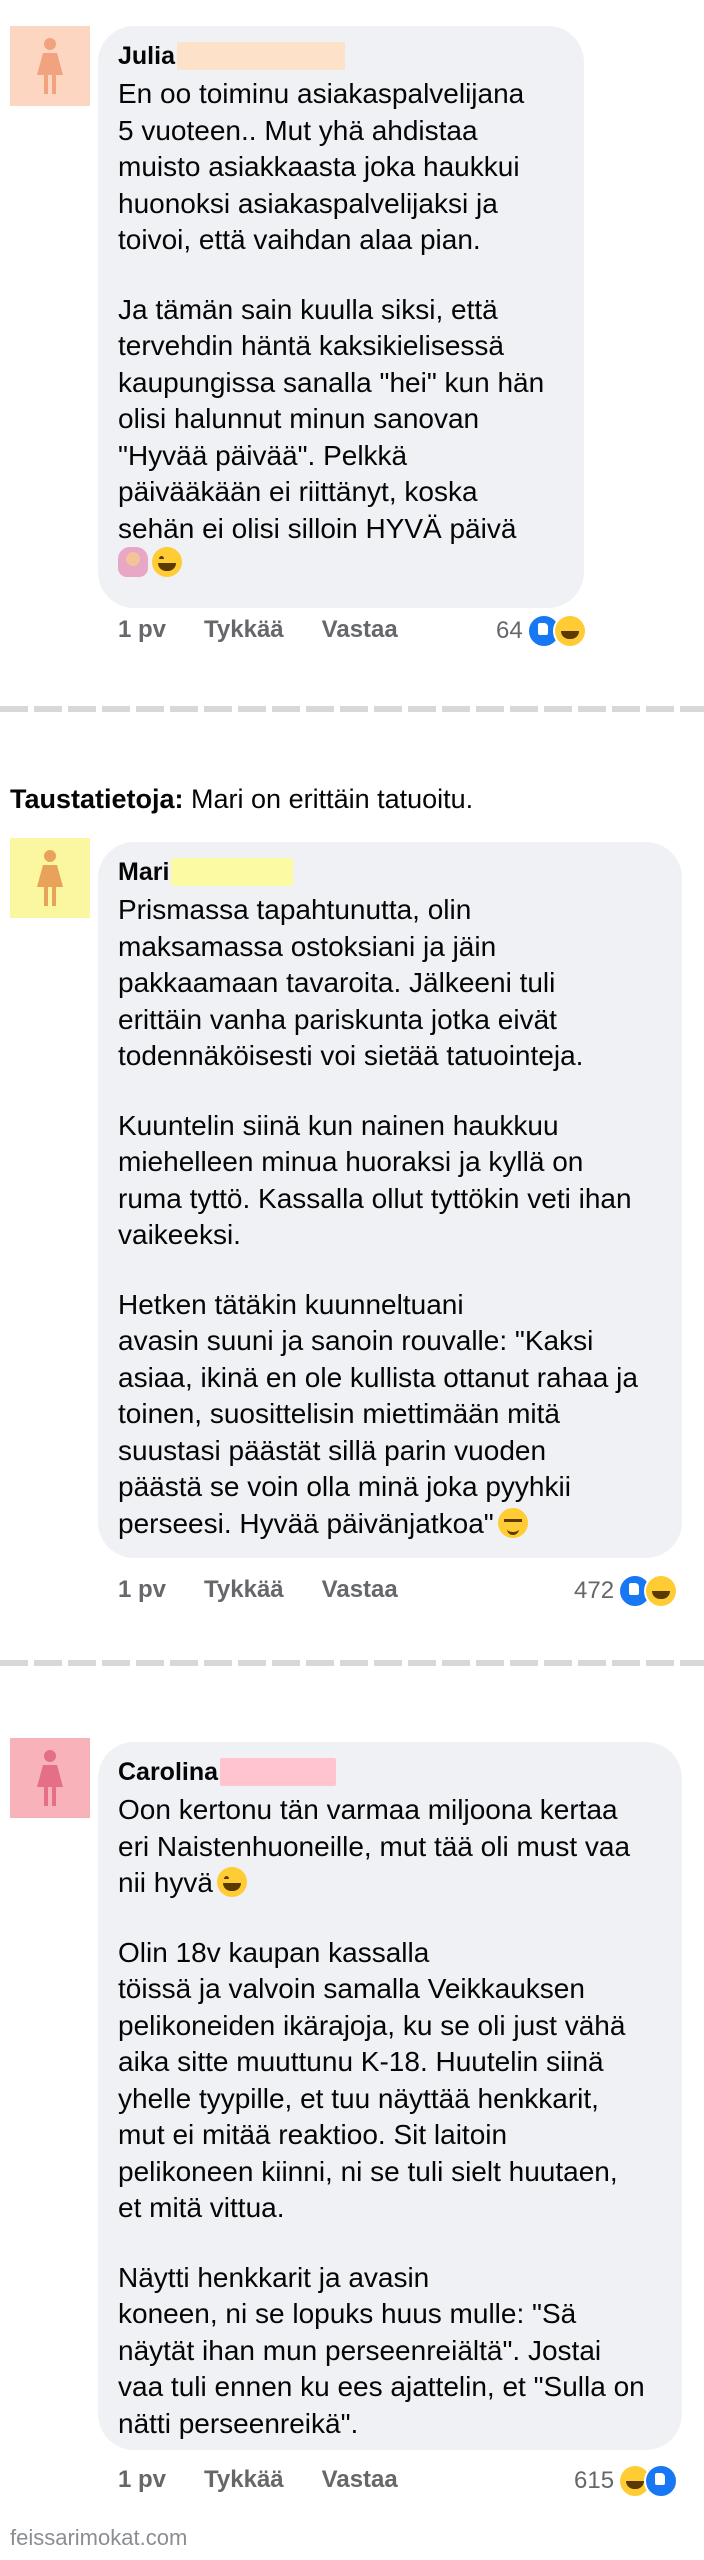 This screenshot has height=2560, width=704. Describe the element at coordinates (626, 1591) in the screenshot. I see `reaction-summary: 472` at that location.